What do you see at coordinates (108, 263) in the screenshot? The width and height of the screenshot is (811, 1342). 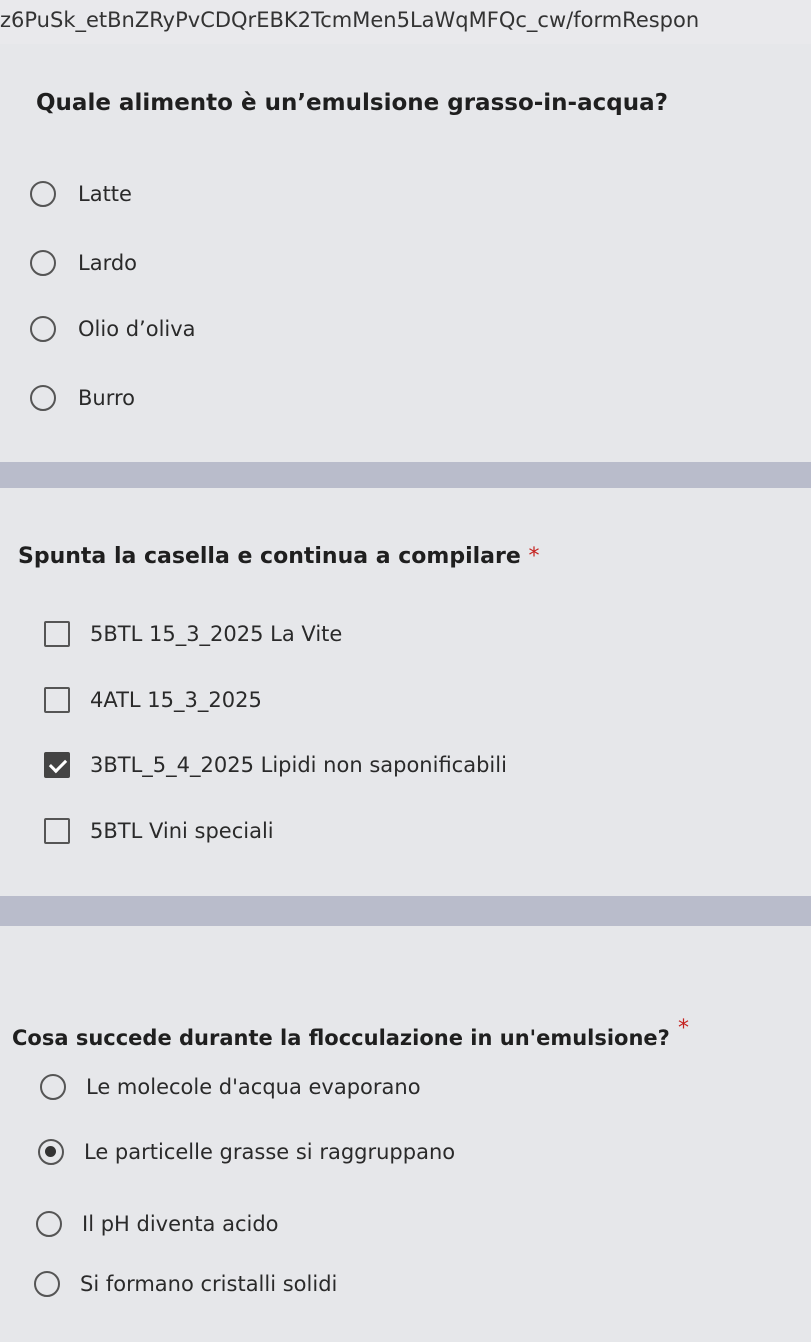 I see `option-label: Lardo` at bounding box center [108, 263].